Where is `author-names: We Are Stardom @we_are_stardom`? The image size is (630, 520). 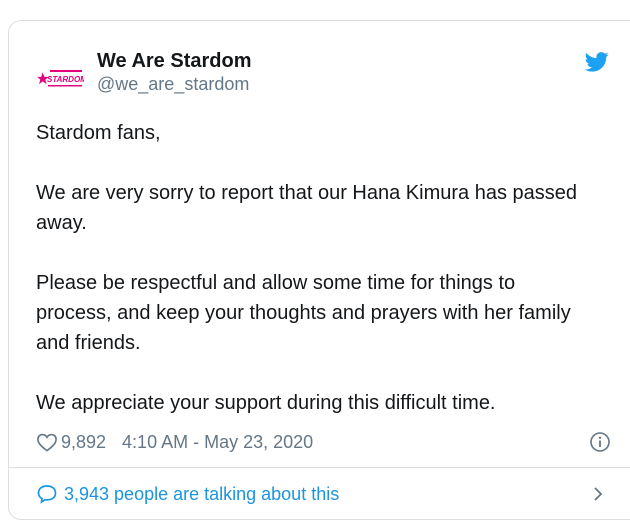
author-names: We Are Stardom @we_are_stardom is located at coordinates (174, 72).